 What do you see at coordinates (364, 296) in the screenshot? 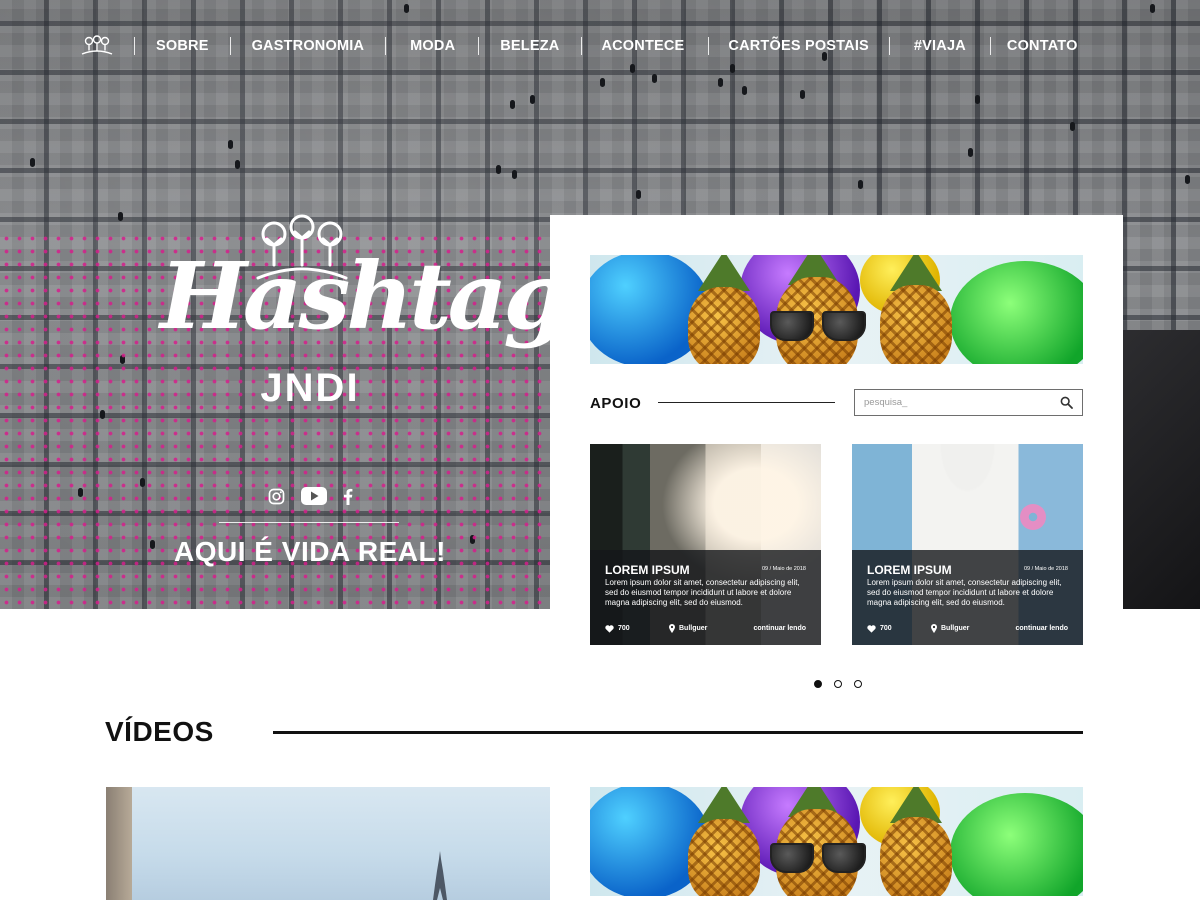
I see `brand-wordmark: Hashtag` at bounding box center [364, 296].